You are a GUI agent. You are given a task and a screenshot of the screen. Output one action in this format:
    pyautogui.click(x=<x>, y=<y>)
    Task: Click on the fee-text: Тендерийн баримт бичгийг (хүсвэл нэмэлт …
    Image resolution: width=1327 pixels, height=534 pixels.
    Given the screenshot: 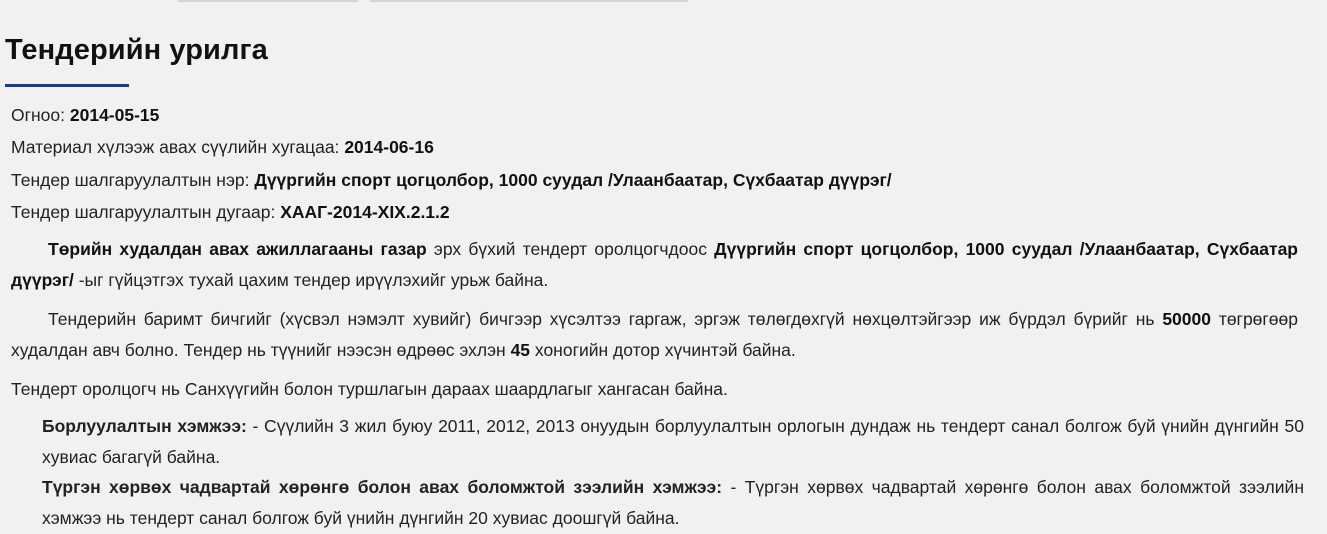 What is the action you would take?
    pyautogui.click(x=605, y=319)
    